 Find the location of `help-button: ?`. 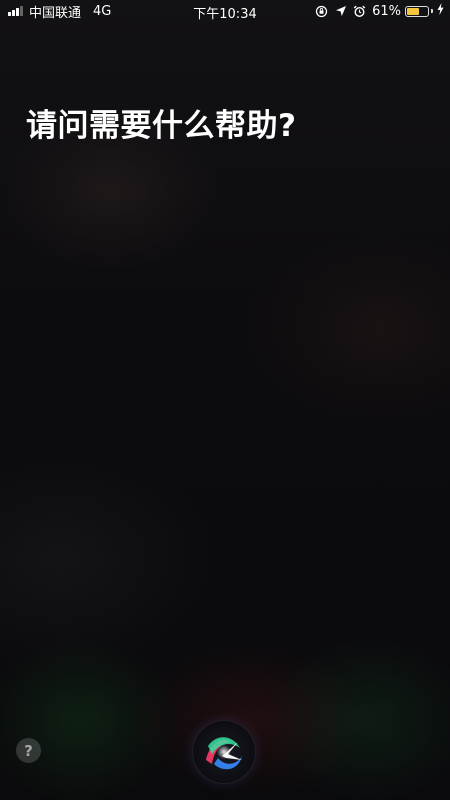

help-button: ? is located at coordinates (28, 750).